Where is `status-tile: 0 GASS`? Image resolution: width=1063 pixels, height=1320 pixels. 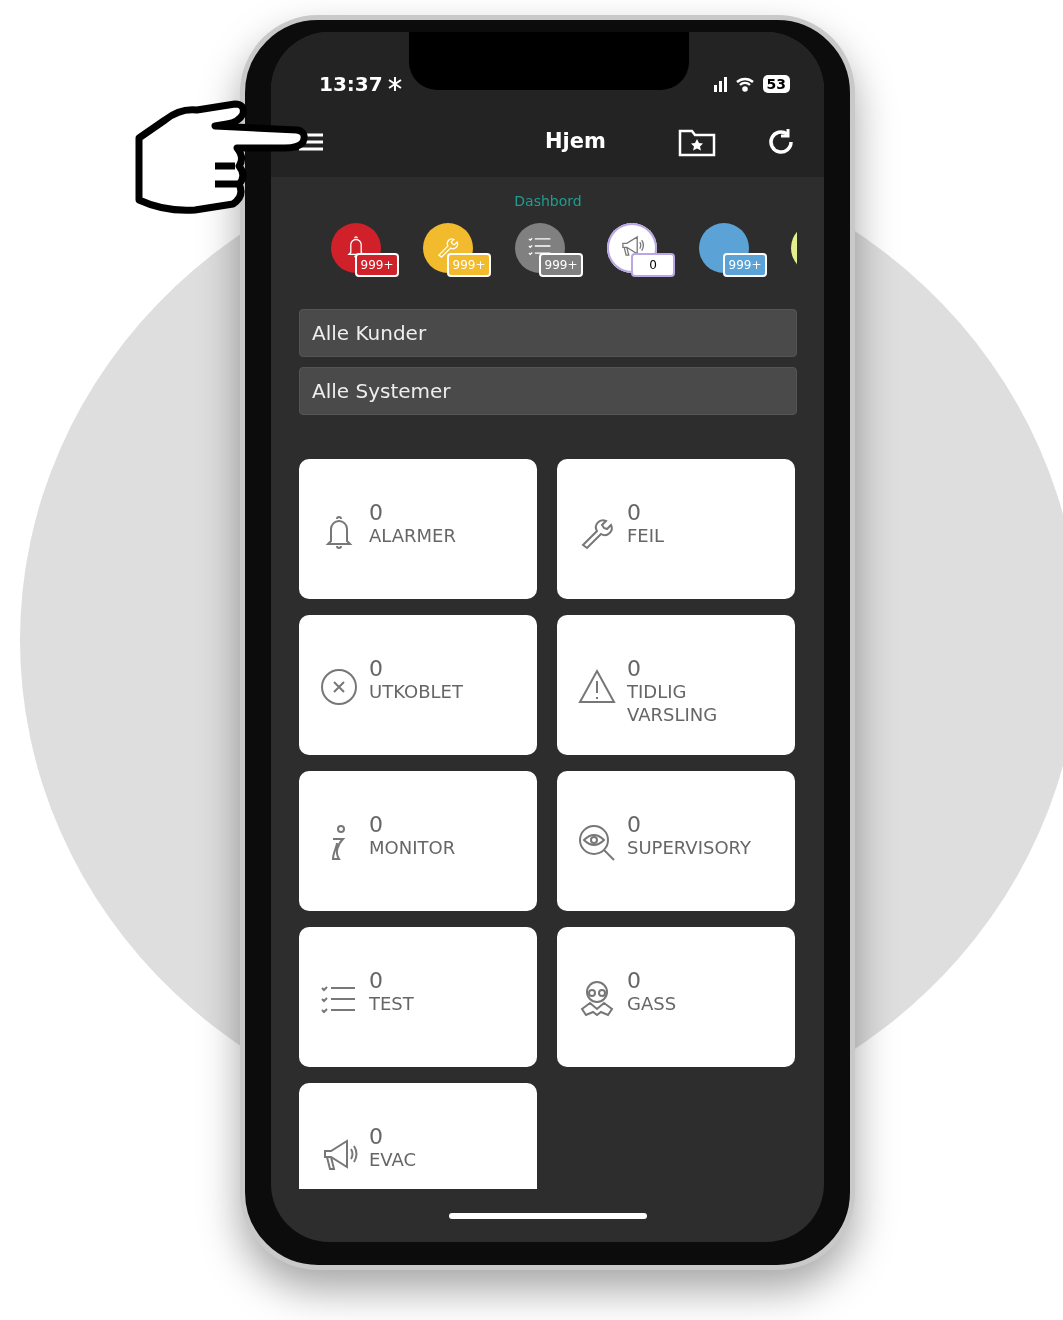 status-tile: 0 GASS is located at coordinates (676, 997).